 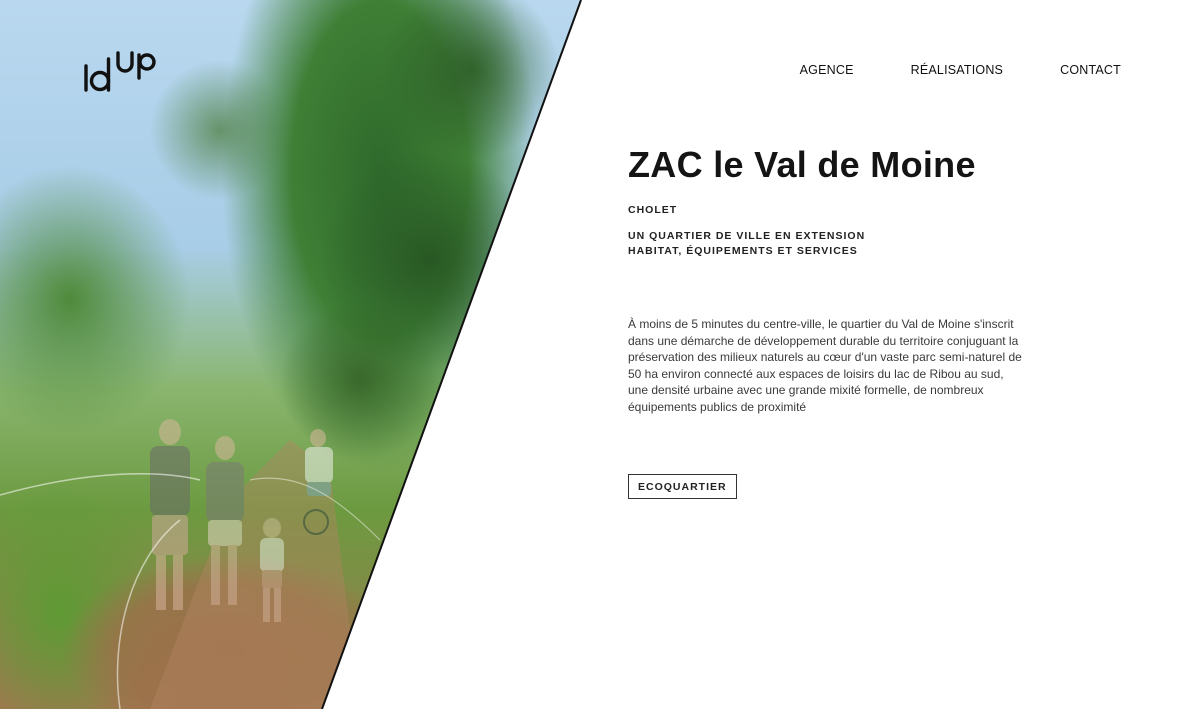 I want to click on main-nav: AGENCE RÉALISATIONS CONTACT, so click(x=960, y=70).